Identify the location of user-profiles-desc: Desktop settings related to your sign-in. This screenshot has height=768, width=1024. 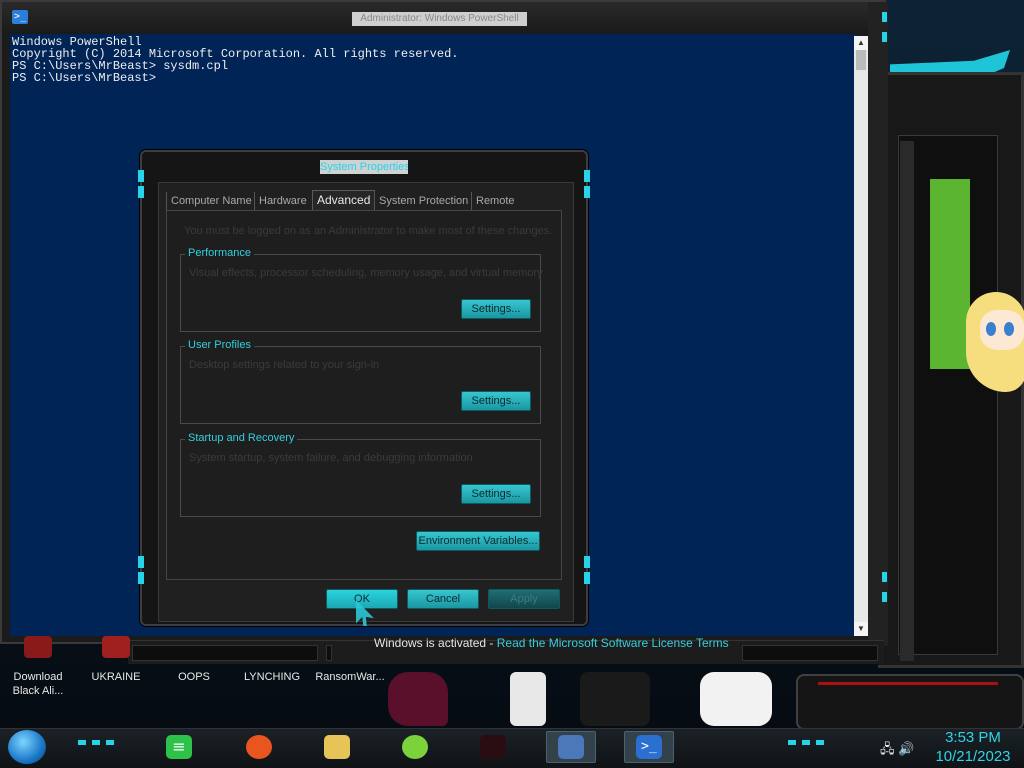
(284, 365).